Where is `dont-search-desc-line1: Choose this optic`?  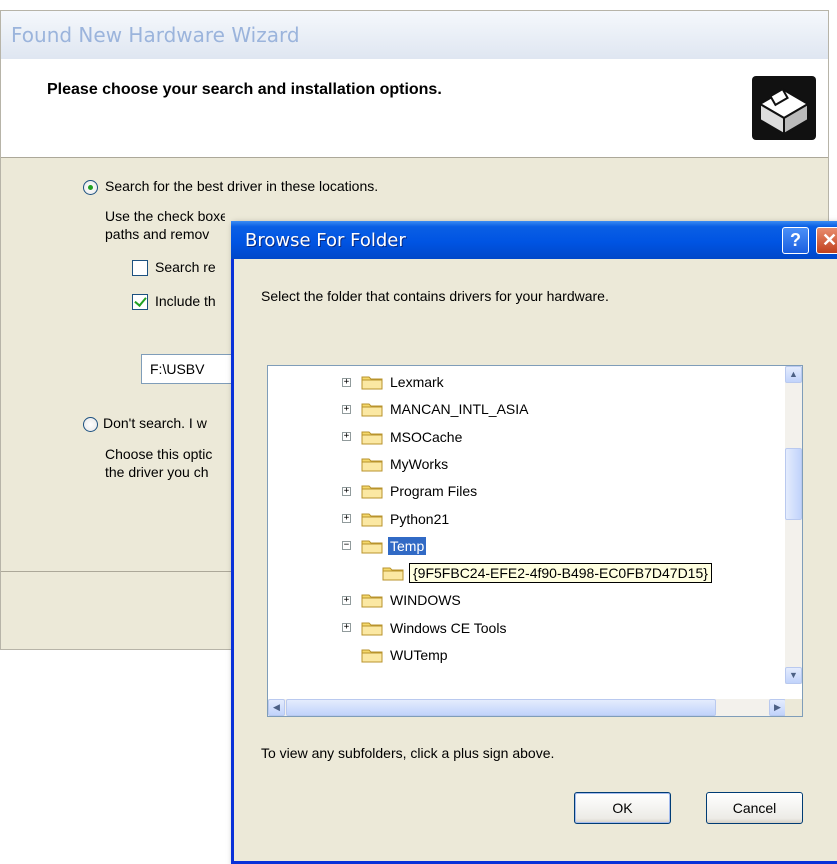 dont-search-desc-line1: Choose this optic is located at coordinates (159, 454).